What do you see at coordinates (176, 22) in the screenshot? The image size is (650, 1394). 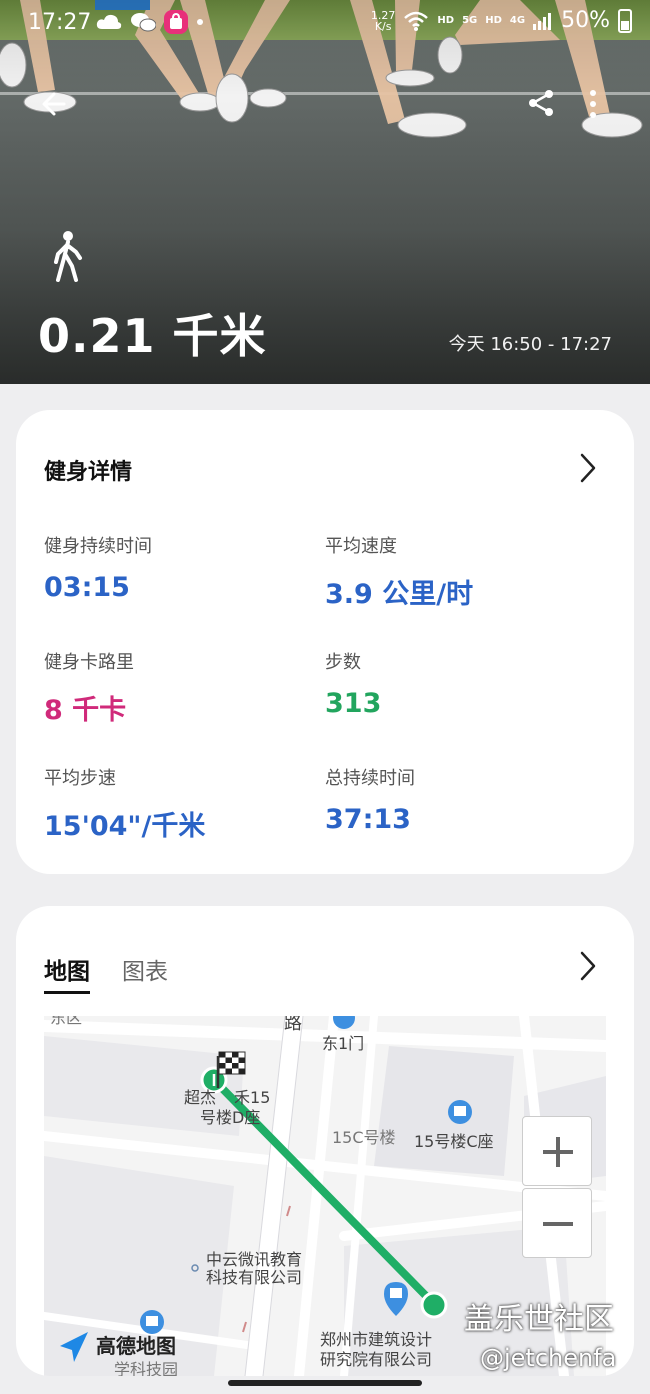 I see `shopping-bag-icon` at bounding box center [176, 22].